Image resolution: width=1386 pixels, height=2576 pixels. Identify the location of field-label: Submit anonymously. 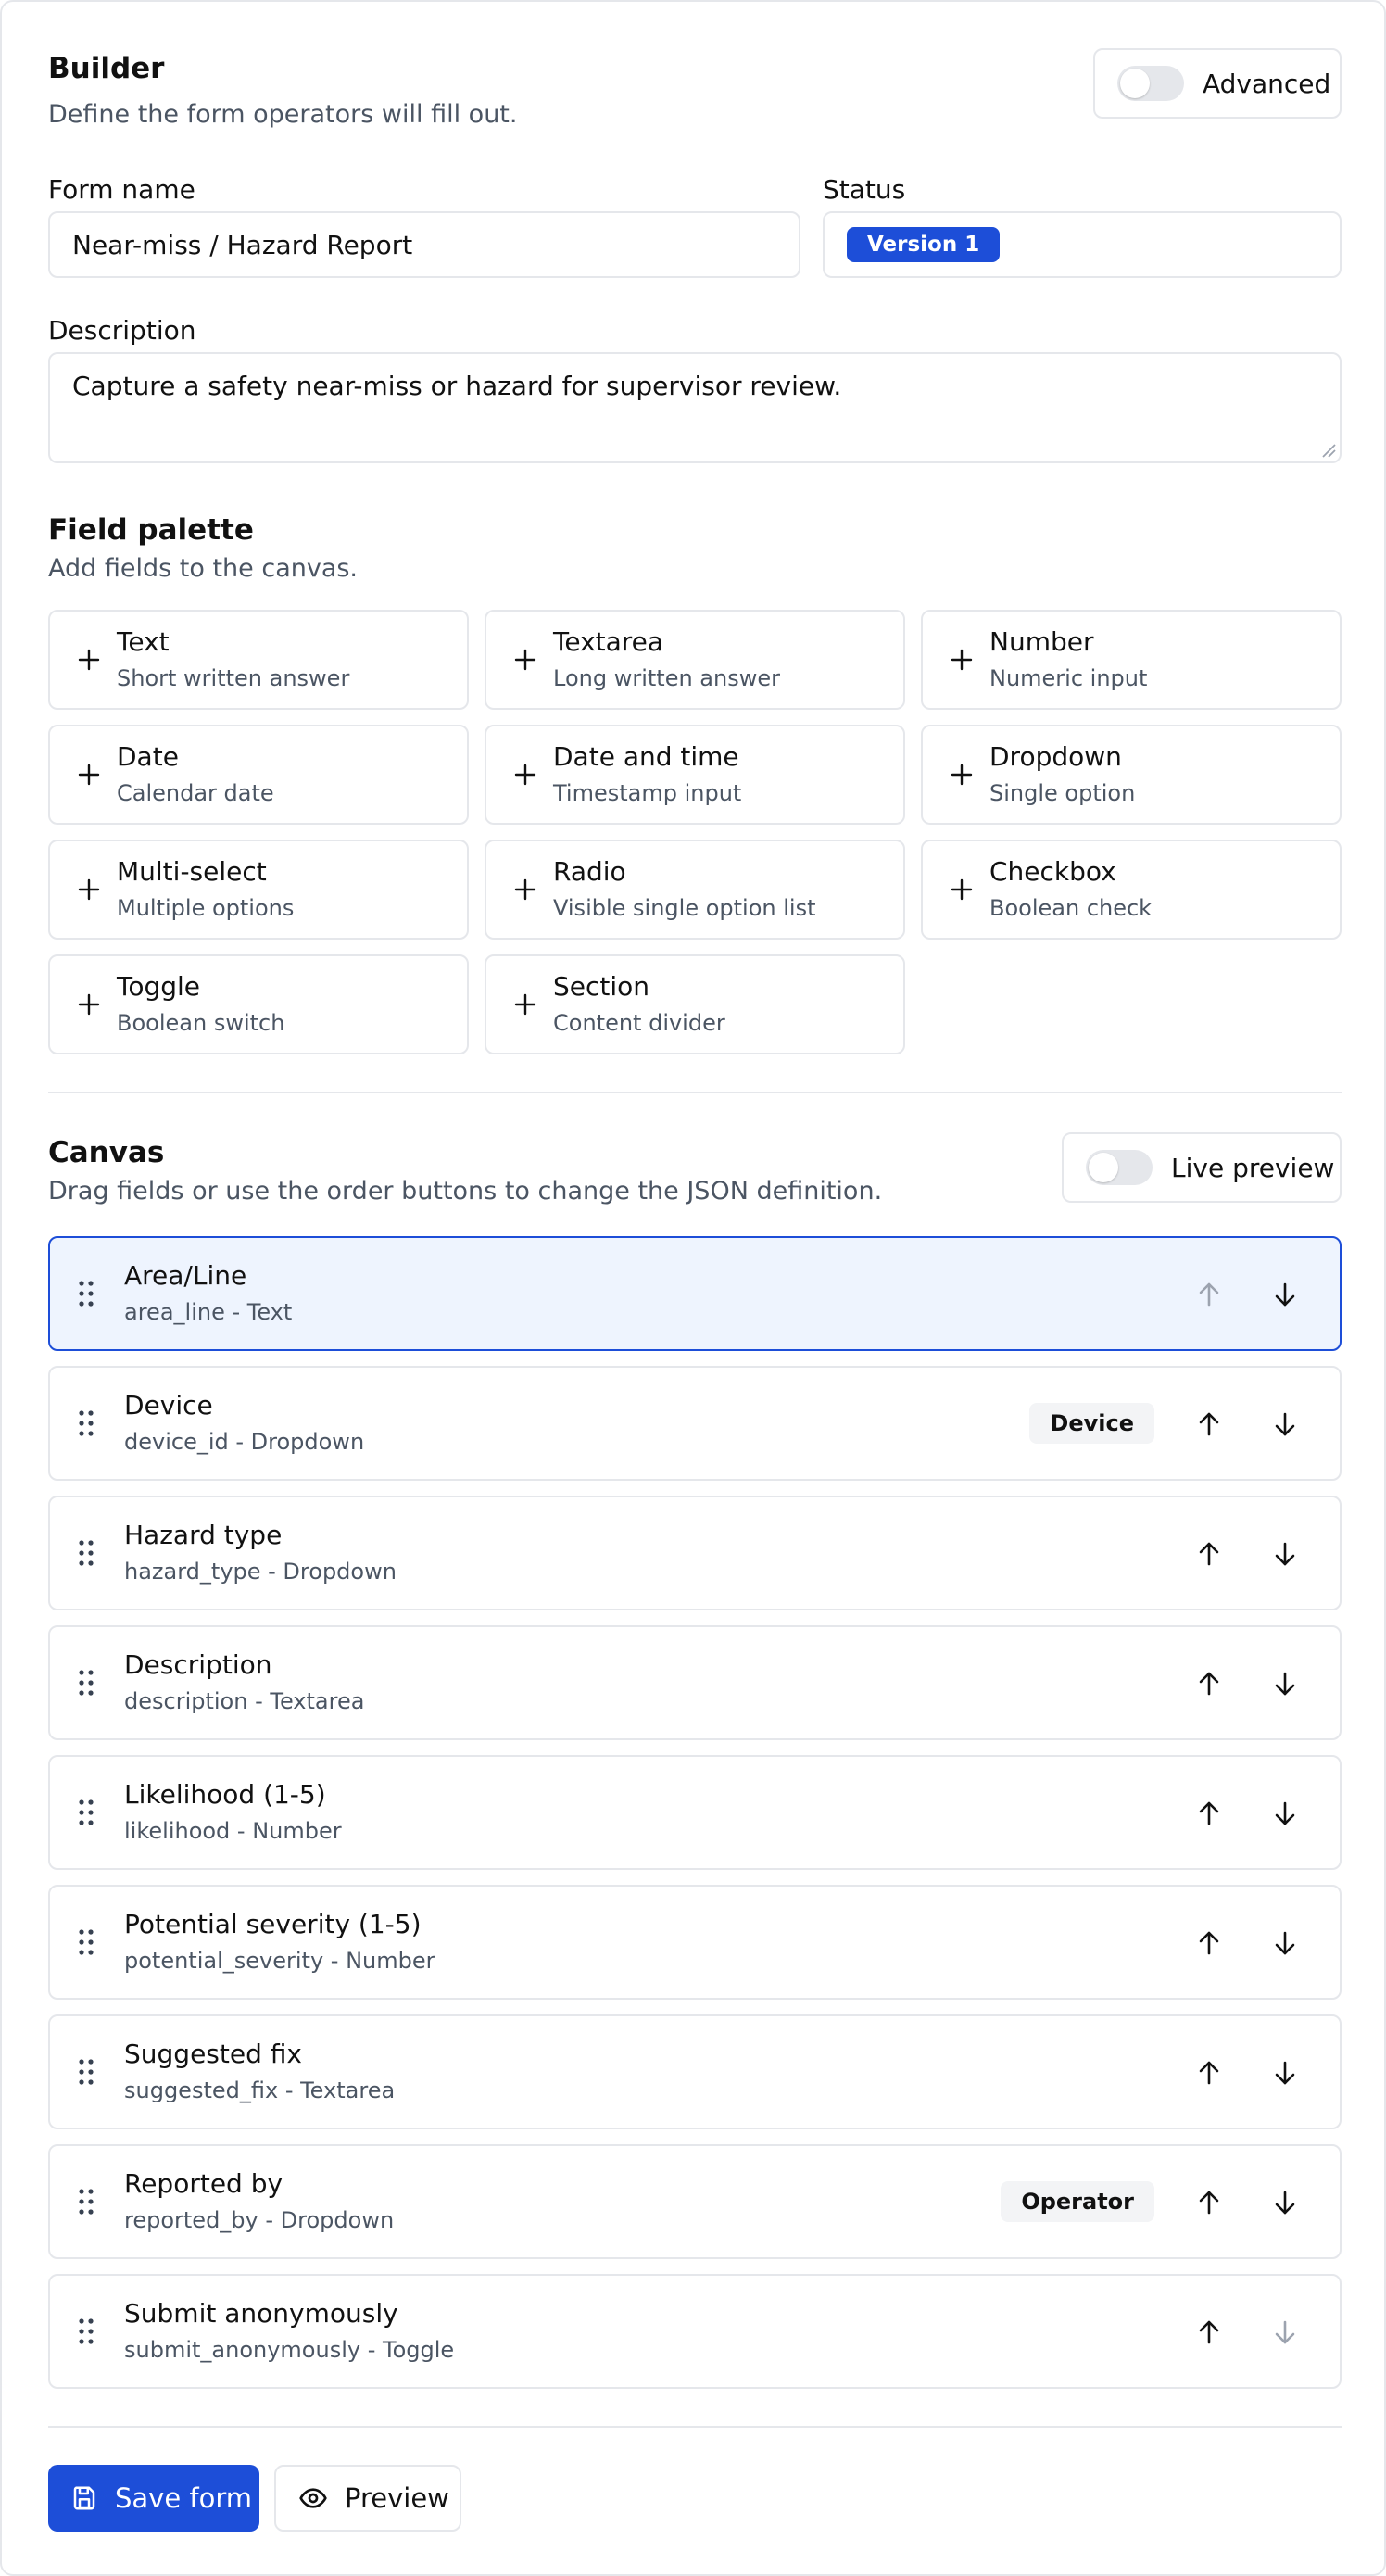
(261, 2314).